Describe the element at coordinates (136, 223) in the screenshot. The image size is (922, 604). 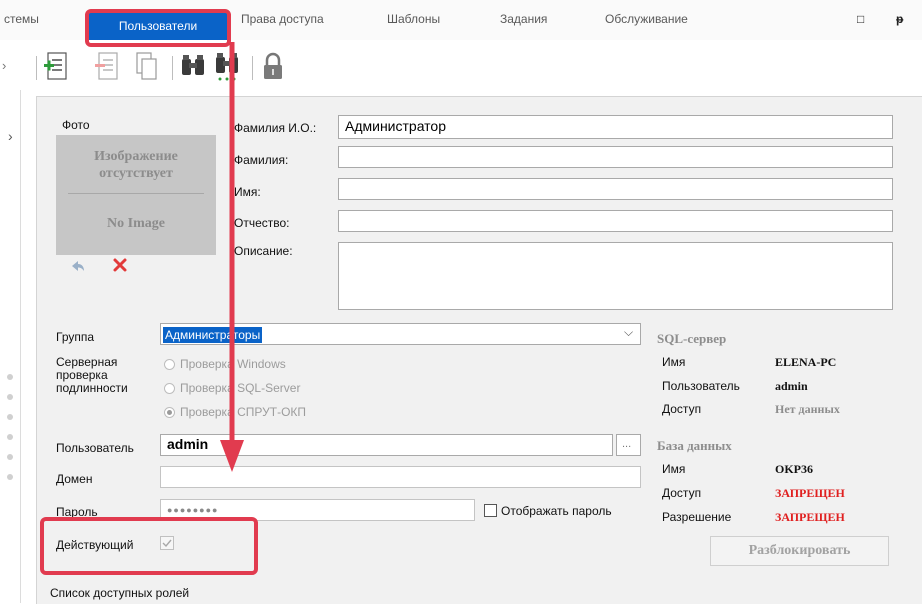
I see `photo-placeholder-text-en: No Image` at that location.